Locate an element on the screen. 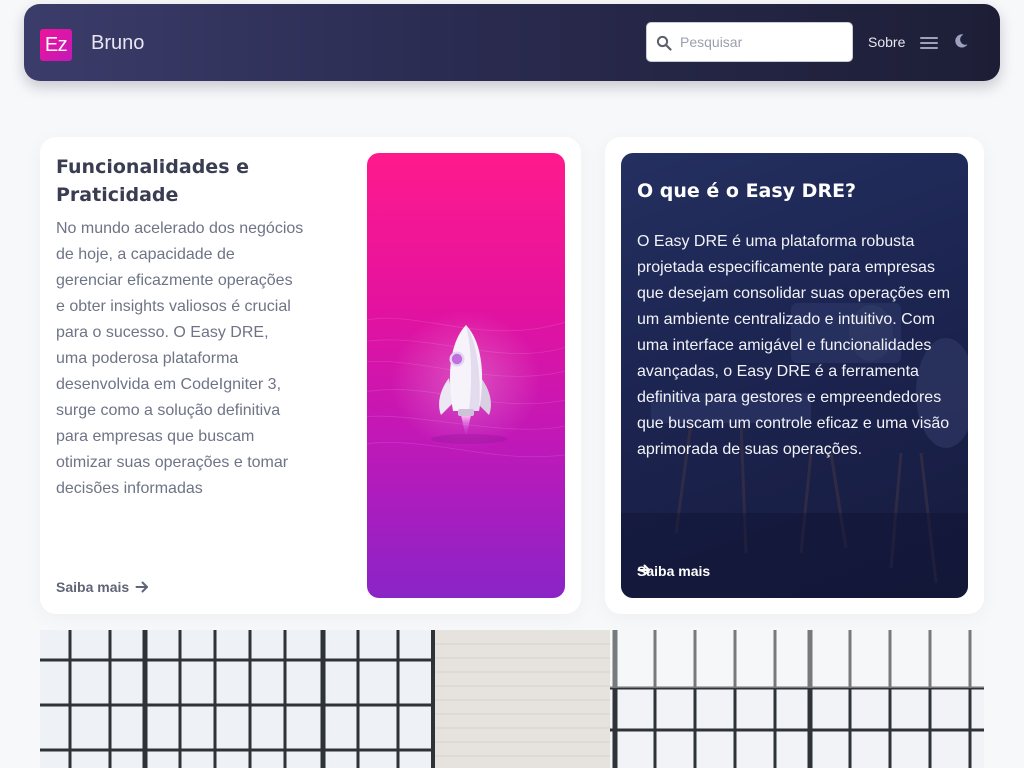 This screenshot has height=768, width=1024. moon-icon is located at coordinates (961, 41).